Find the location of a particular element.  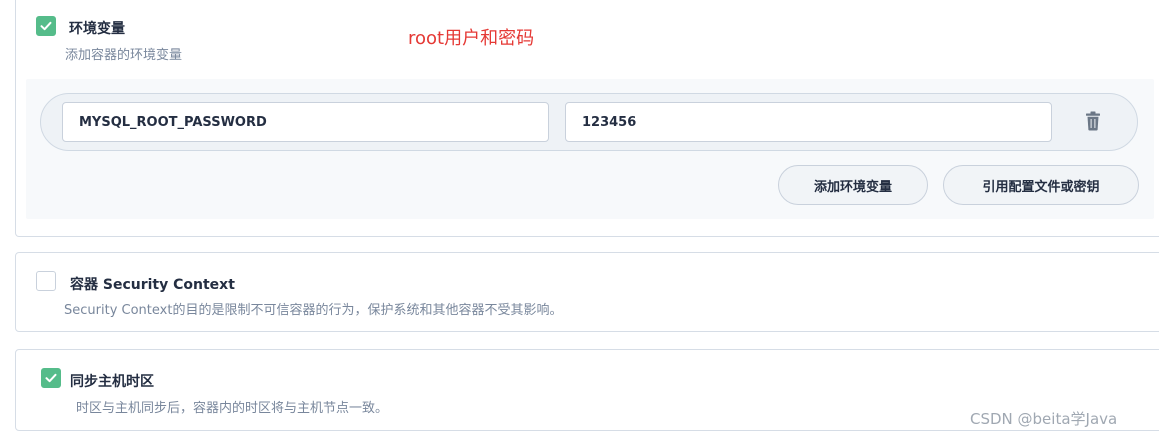

security-context-title: 容器 Security Context is located at coordinates (152, 285).